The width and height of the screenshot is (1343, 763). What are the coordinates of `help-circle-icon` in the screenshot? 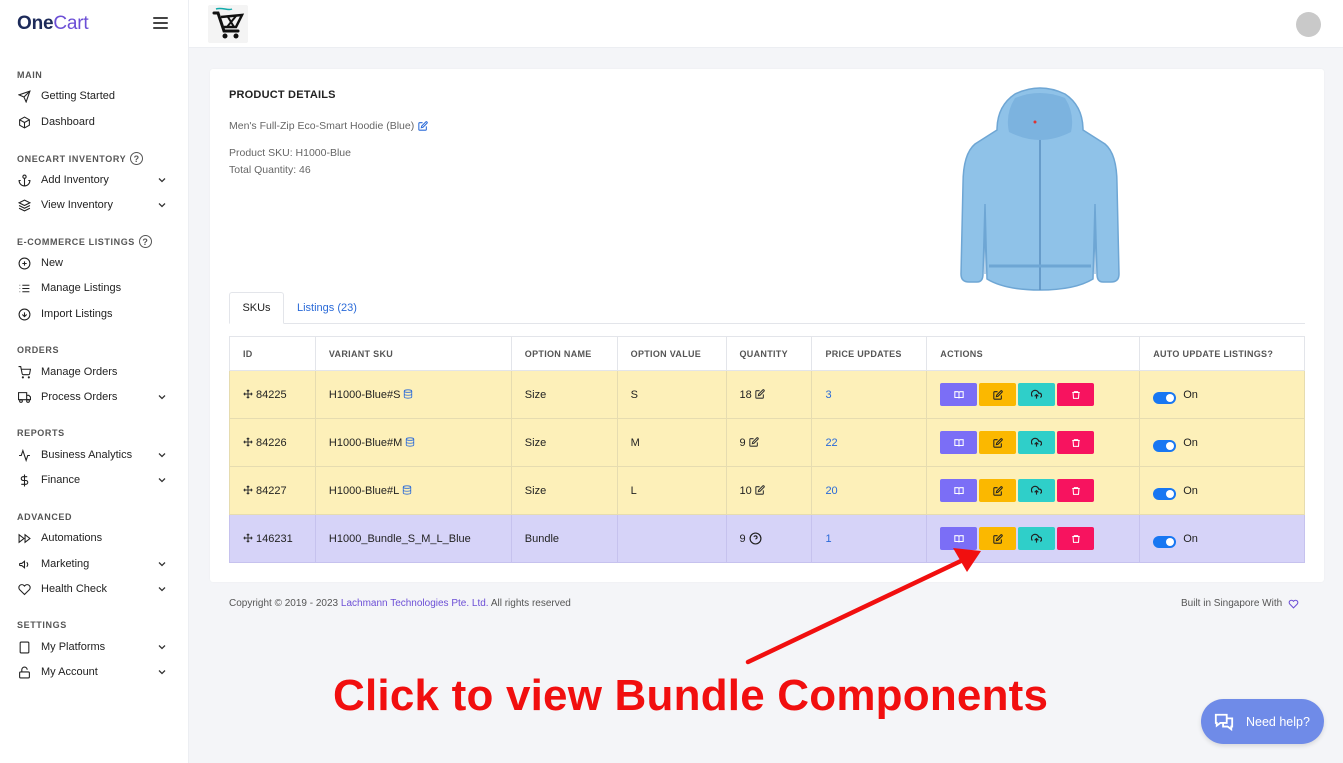 It's located at (755, 538).